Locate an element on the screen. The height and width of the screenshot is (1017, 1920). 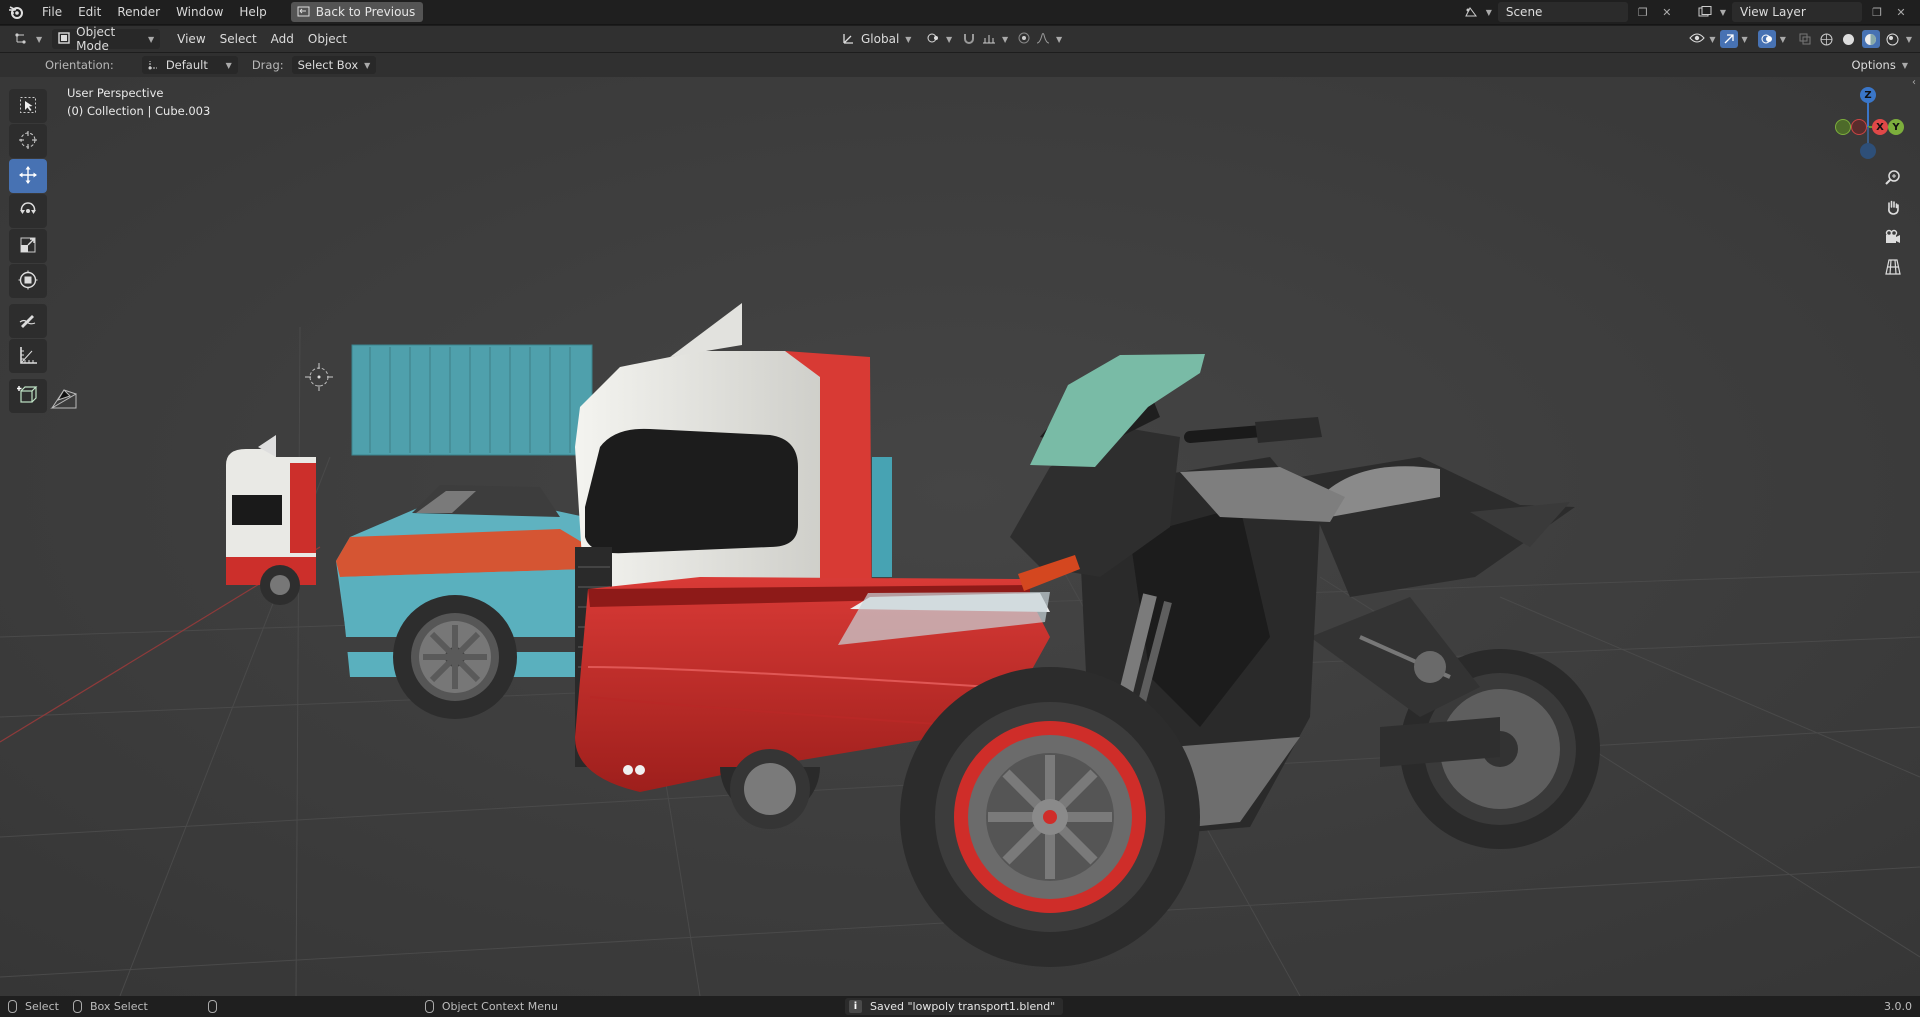
editor-type-selector: ▼ is located at coordinates (28, 39).